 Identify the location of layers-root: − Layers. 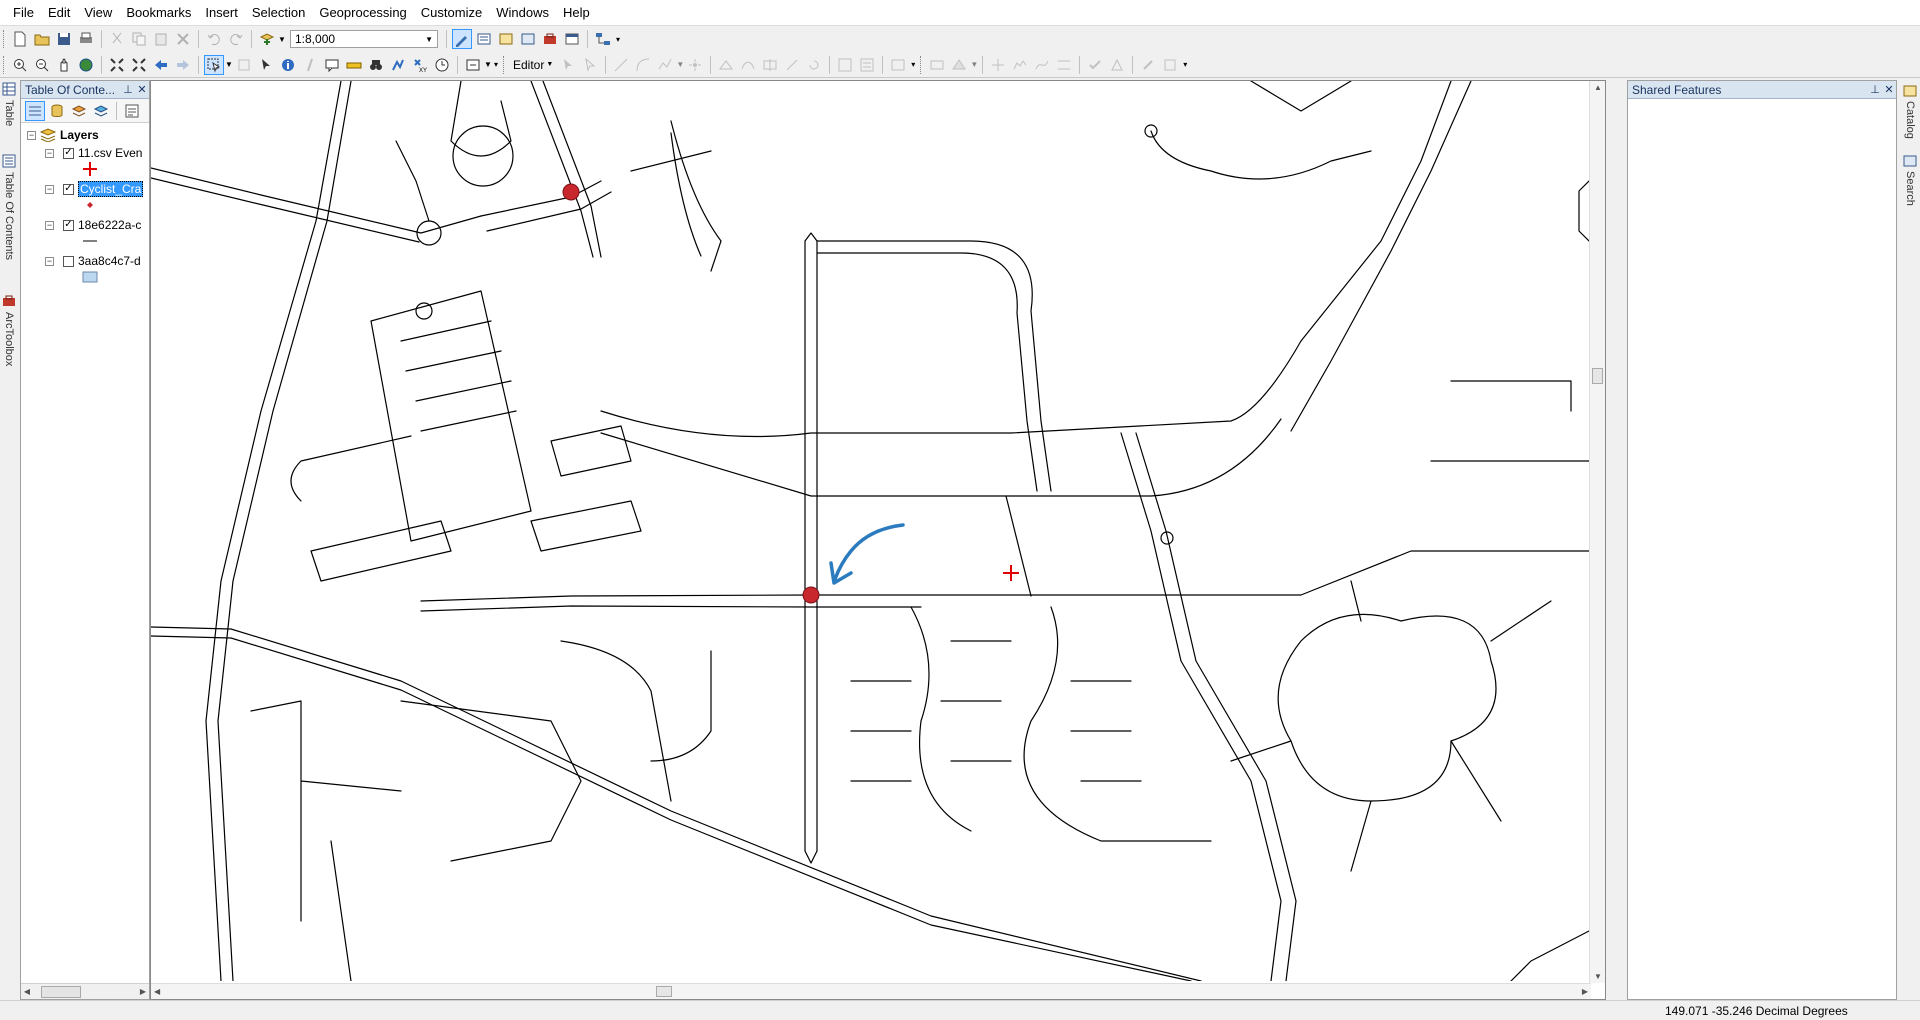
(63, 135).